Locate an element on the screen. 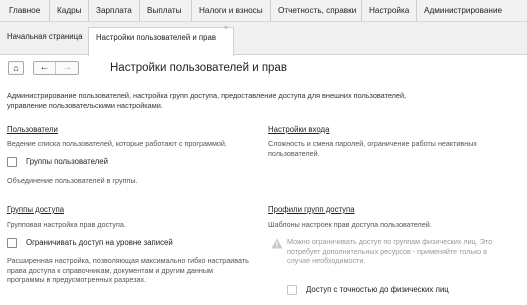 This screenshot has height=305, width=527. page-title: Настройки пользователей и прав is located at coordinates (198, 68).